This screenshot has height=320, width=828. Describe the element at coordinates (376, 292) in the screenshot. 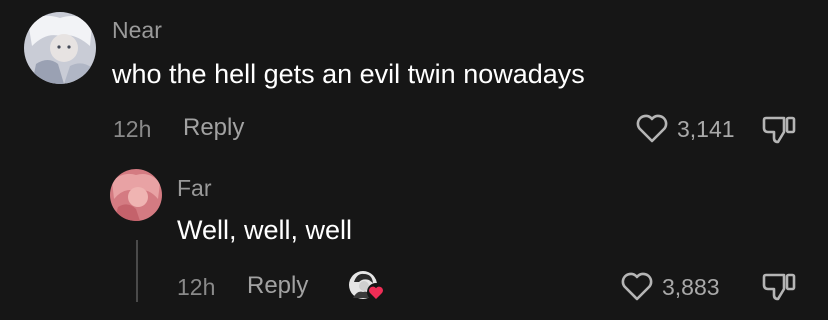

I see `creator-liked-heart-icon` at that location.